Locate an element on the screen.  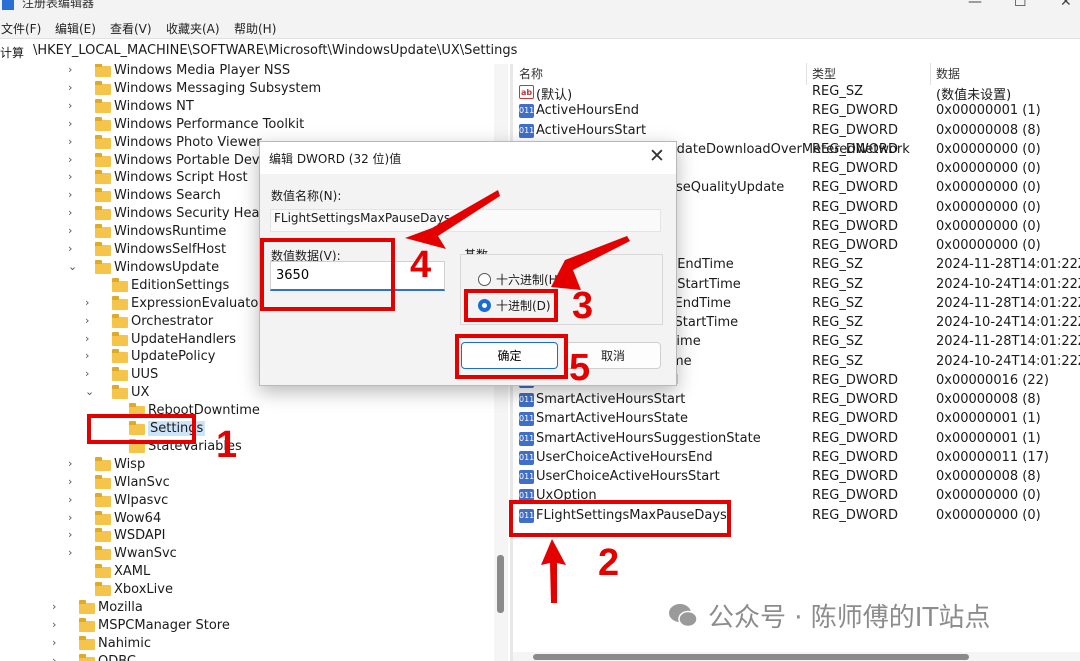
arrow-to-new-value-icon is located at coordinates (553, 571).